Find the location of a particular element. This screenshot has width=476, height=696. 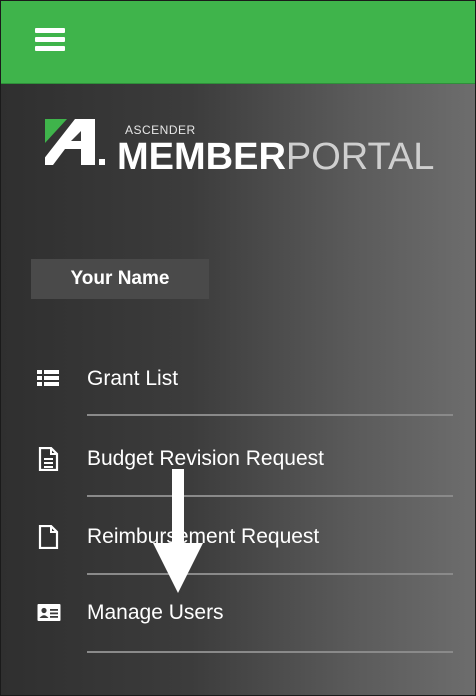

menu-item-label: Budget Revision Request is located at coordinates (205, 458).